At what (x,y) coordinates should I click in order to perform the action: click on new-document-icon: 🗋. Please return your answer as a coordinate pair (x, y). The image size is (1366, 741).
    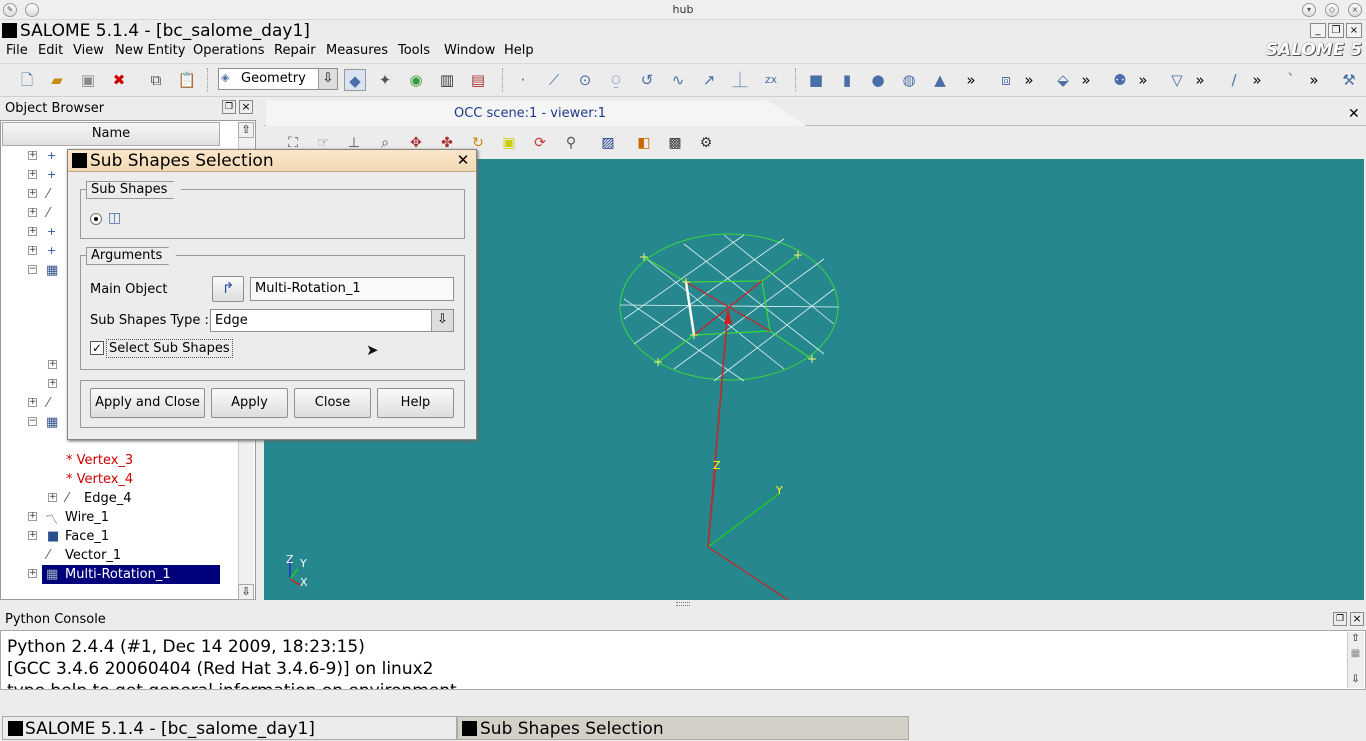
    Looking at the image, I should click on (27, 80).